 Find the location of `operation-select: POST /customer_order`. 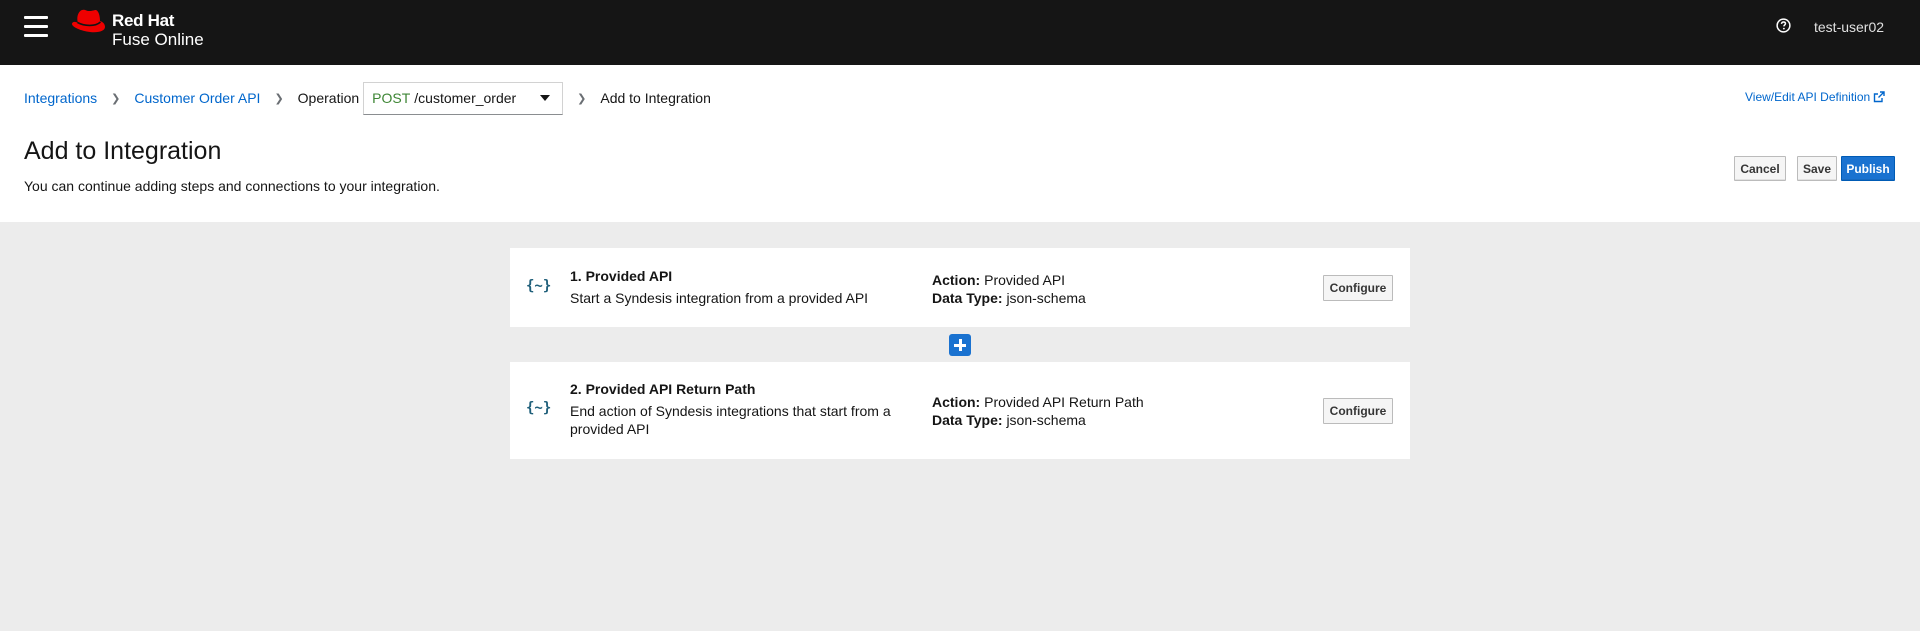

operation-select: POST /customer_order is located at coordinates (463, 98).